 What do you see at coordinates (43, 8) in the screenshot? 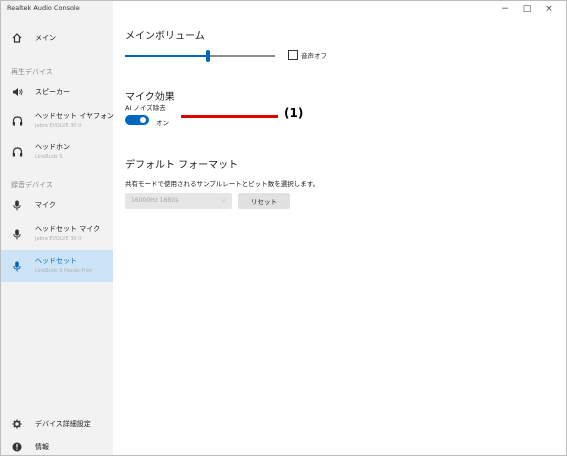
I see `app-title: Realtek Audio Console` at bounding box center [43, 8].